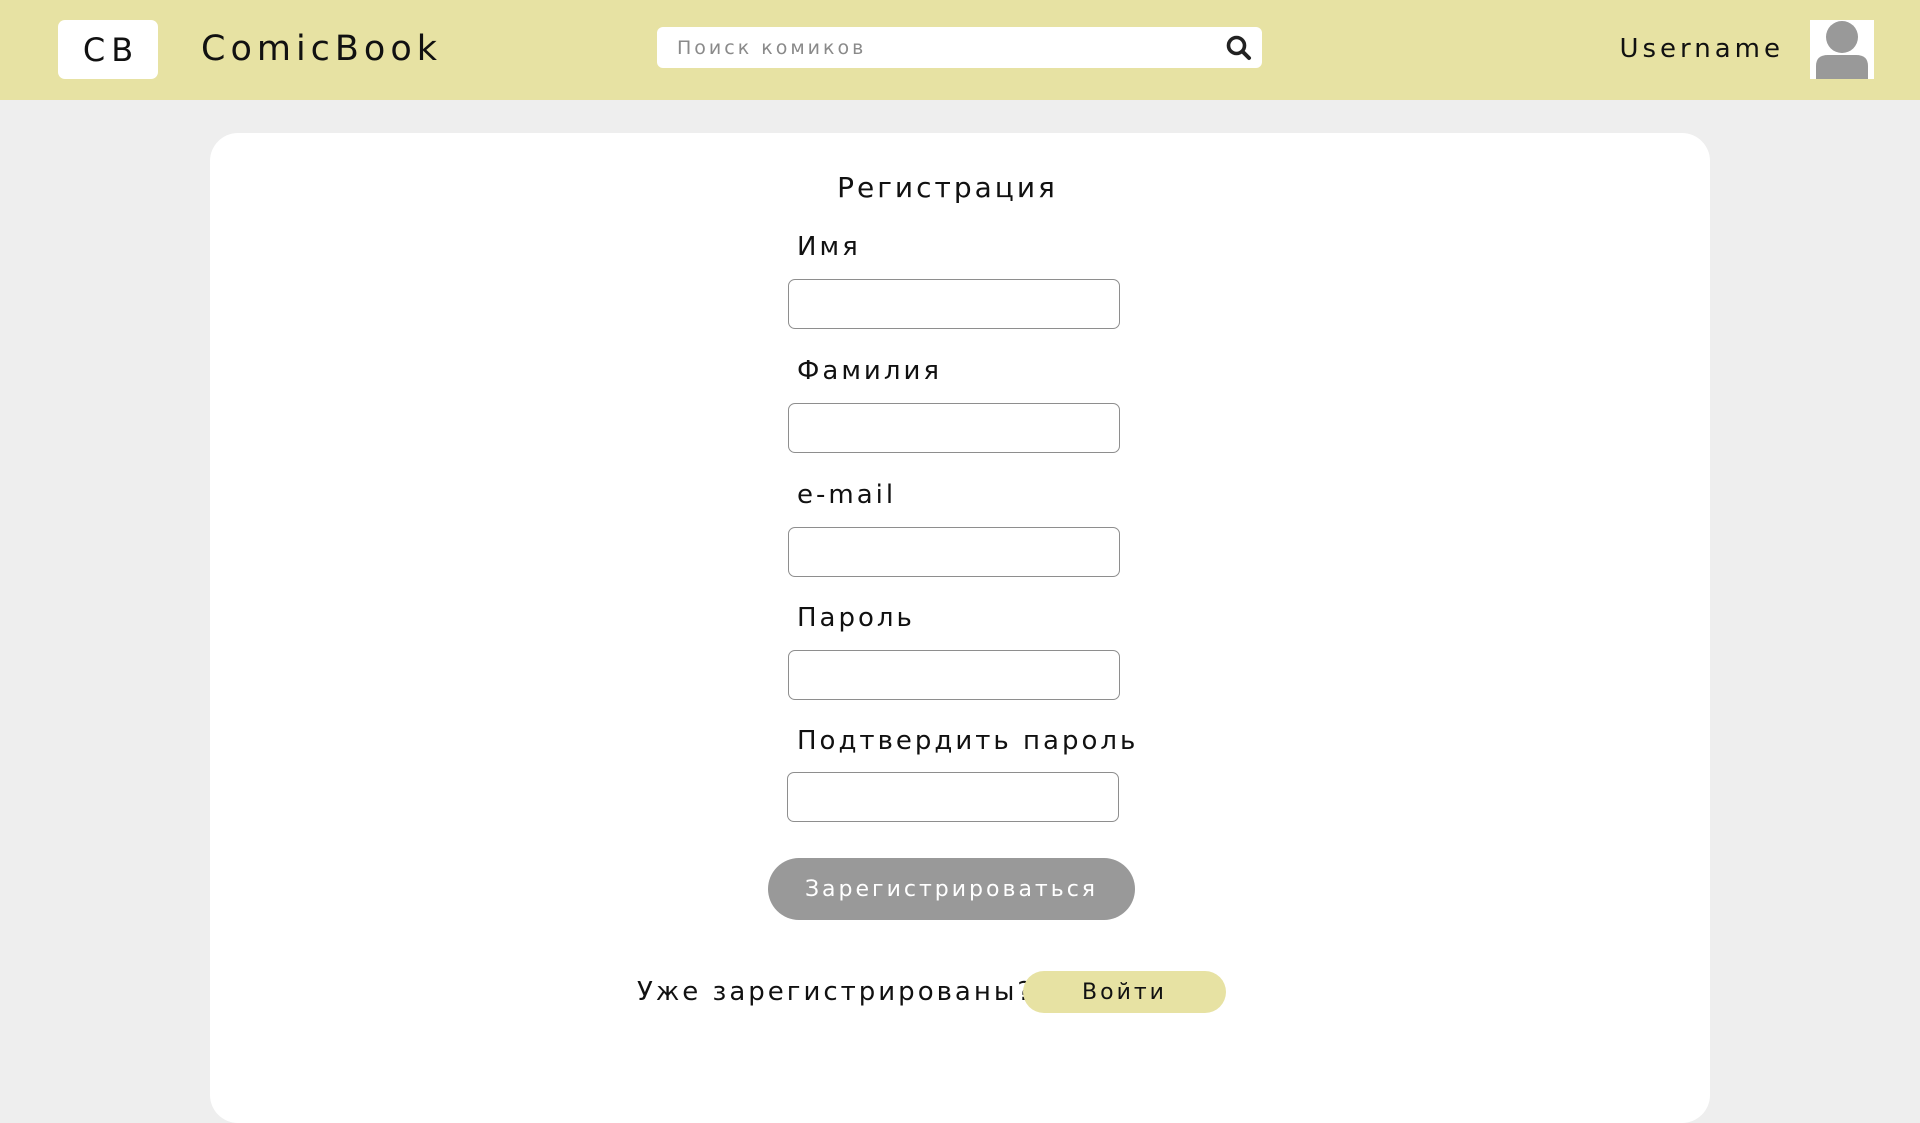 The height and width of the screenshot is (1123, 1920). What do you see at coordinates (829, 247) in the screenshot?
I see `first-name-label: Имя` at bounding box center [829, 247].